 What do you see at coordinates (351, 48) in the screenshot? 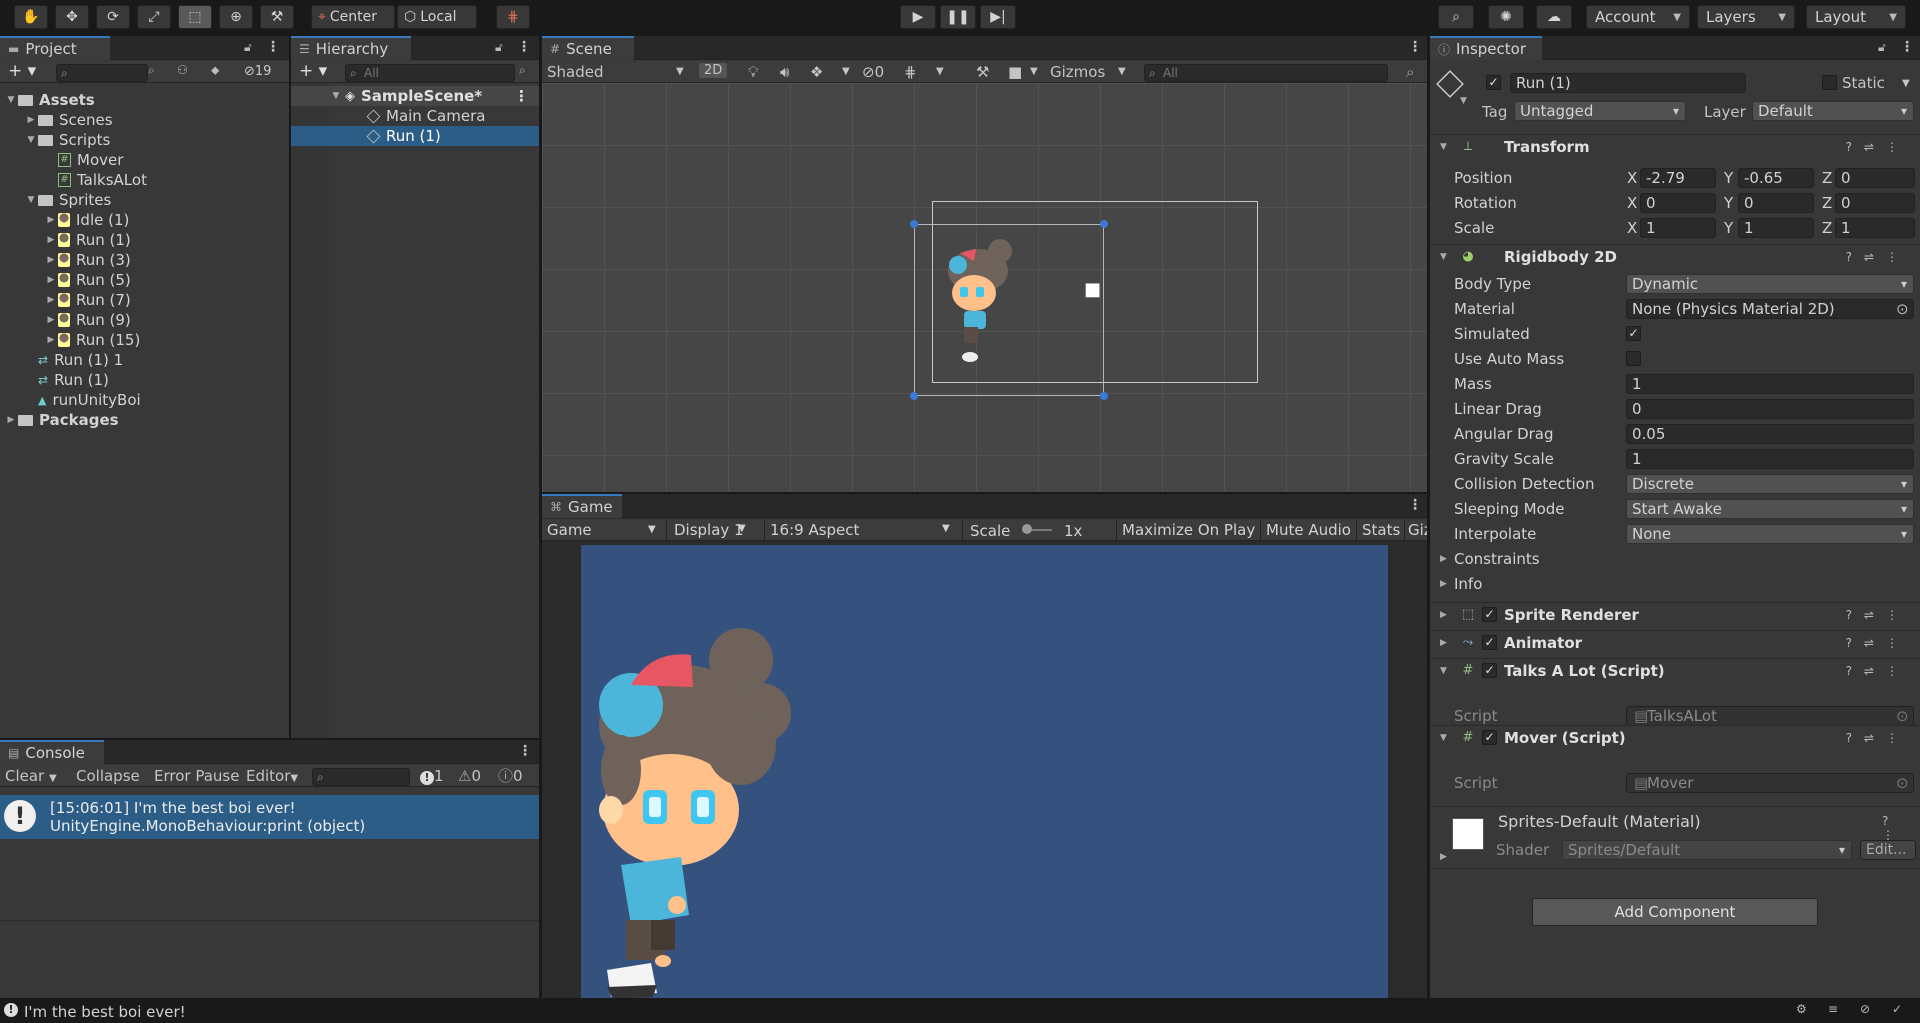
I see `tab-hierarchy: ☰ Hierarchy` at bounding box center [351, 48].